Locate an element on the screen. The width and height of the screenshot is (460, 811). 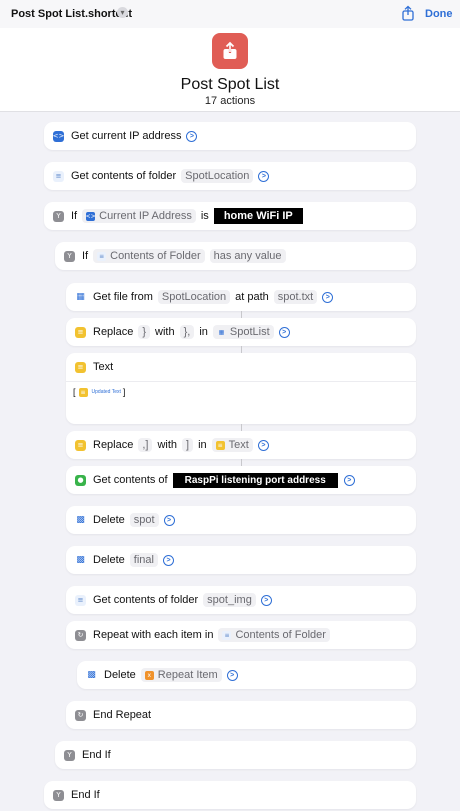
target-token: ▦ SpotList is located at coordinates (243, 332).